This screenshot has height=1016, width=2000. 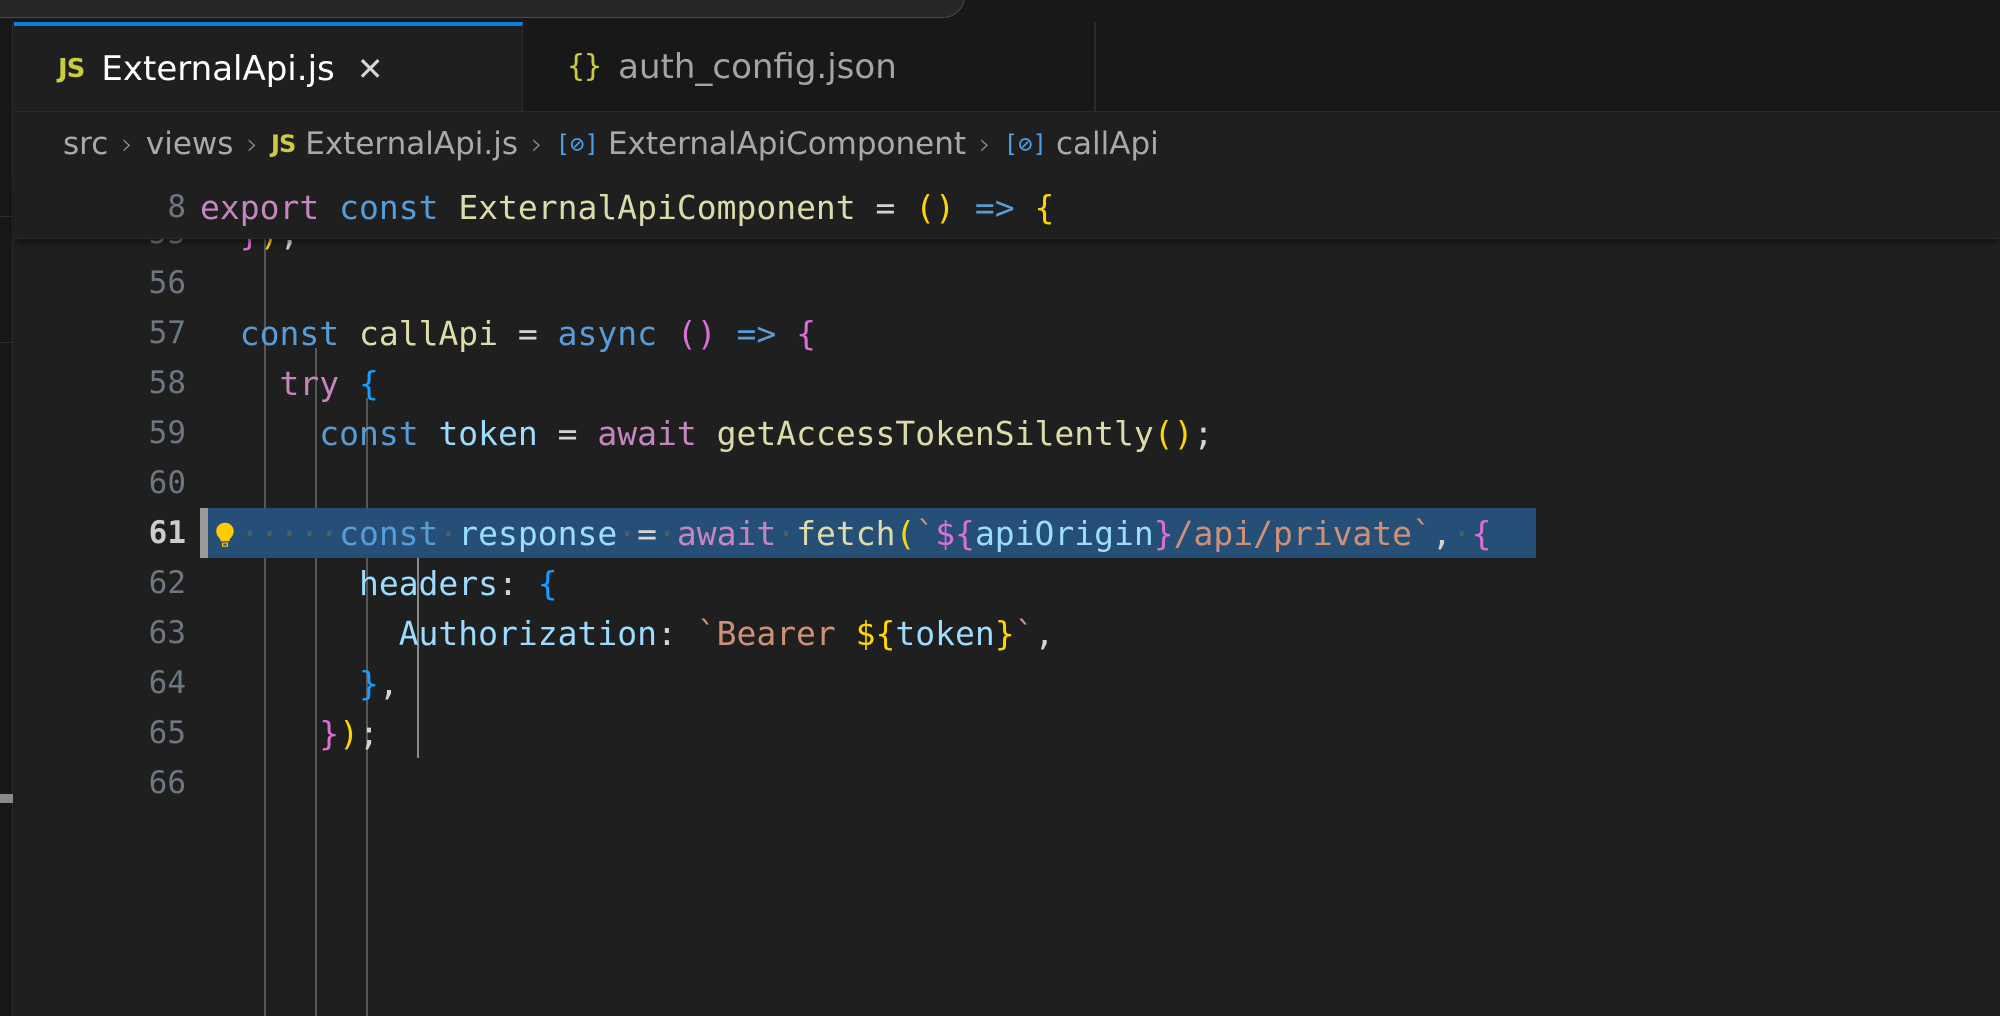 What do you see at coordinates (176, 206) in the screenshot?
I see `line-number: 8` at bounding box center [176, 206].